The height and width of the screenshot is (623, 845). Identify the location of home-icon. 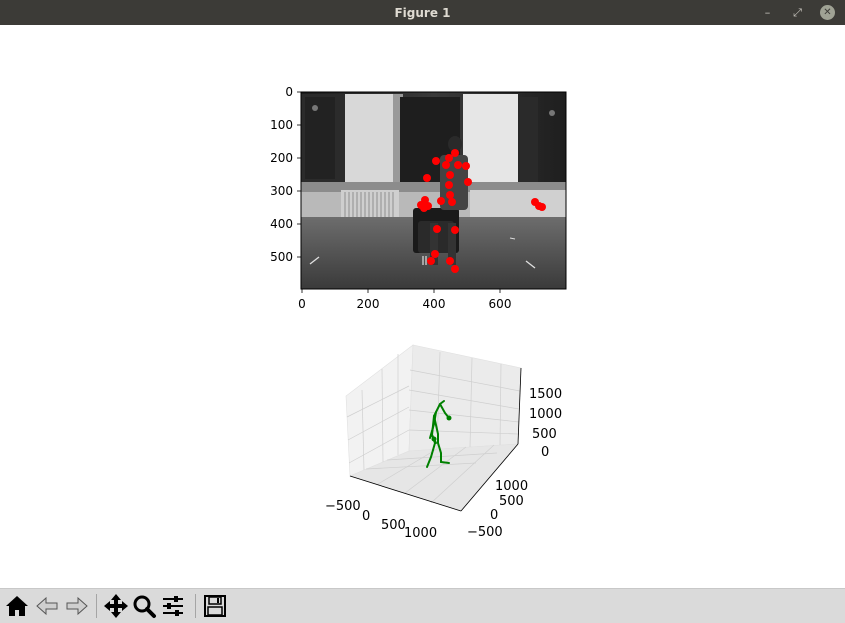
(17, 606).